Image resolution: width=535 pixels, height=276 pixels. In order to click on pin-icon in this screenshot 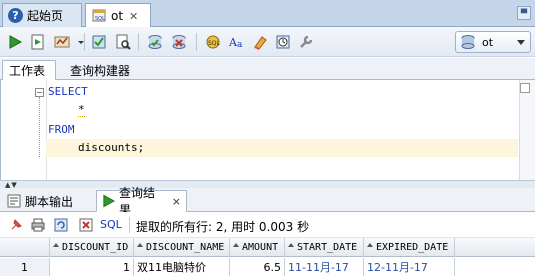, I will do `click(16, 225)`.